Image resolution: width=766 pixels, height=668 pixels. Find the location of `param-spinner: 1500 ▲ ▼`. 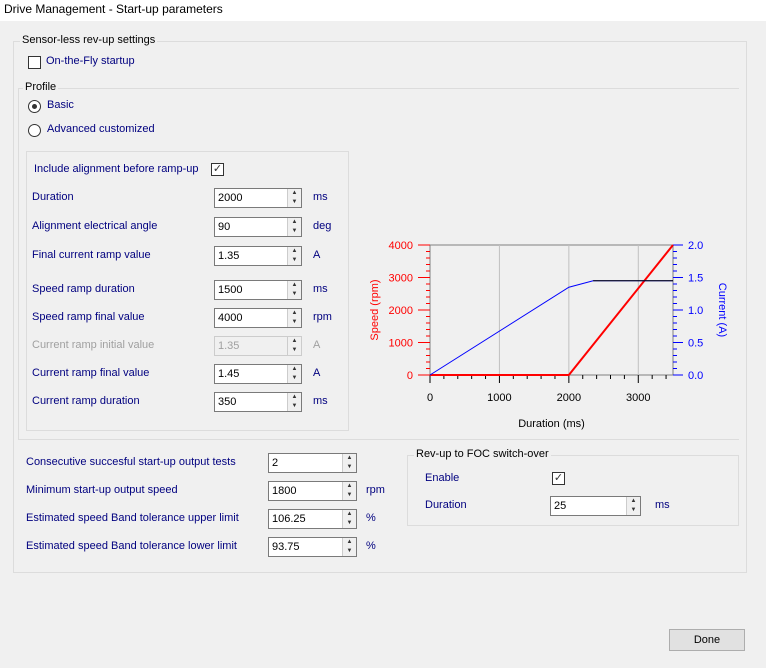

param-spinner: 1500 ▲ ▼ is located at coordinates (258, 290).